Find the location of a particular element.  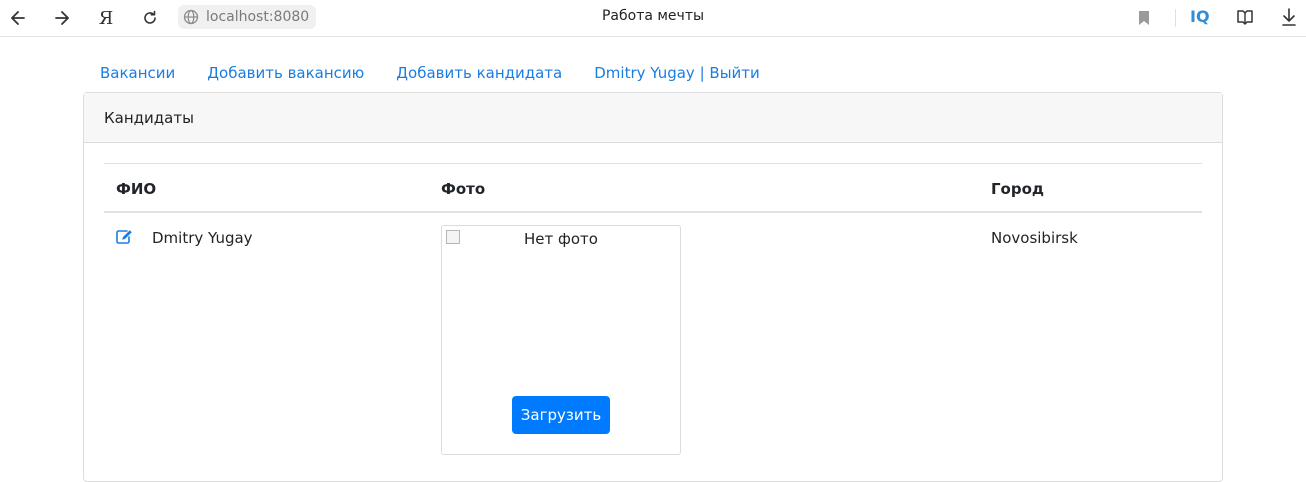

back-arrow-icon is located at coordinates (18, 18).